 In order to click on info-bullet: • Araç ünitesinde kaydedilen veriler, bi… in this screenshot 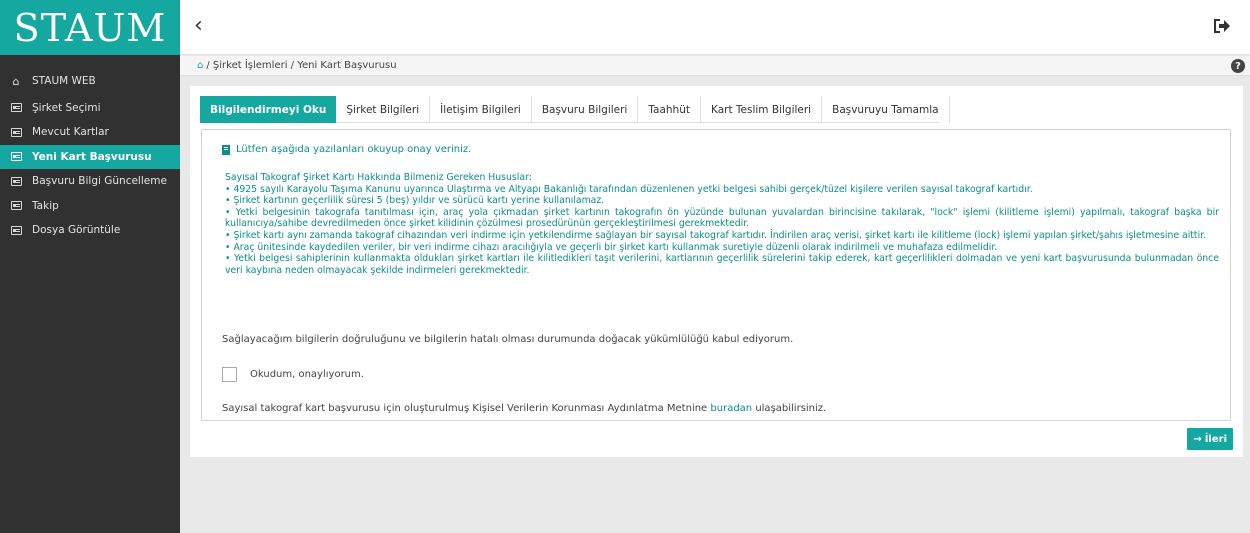, I will do `click(611, 247)`.